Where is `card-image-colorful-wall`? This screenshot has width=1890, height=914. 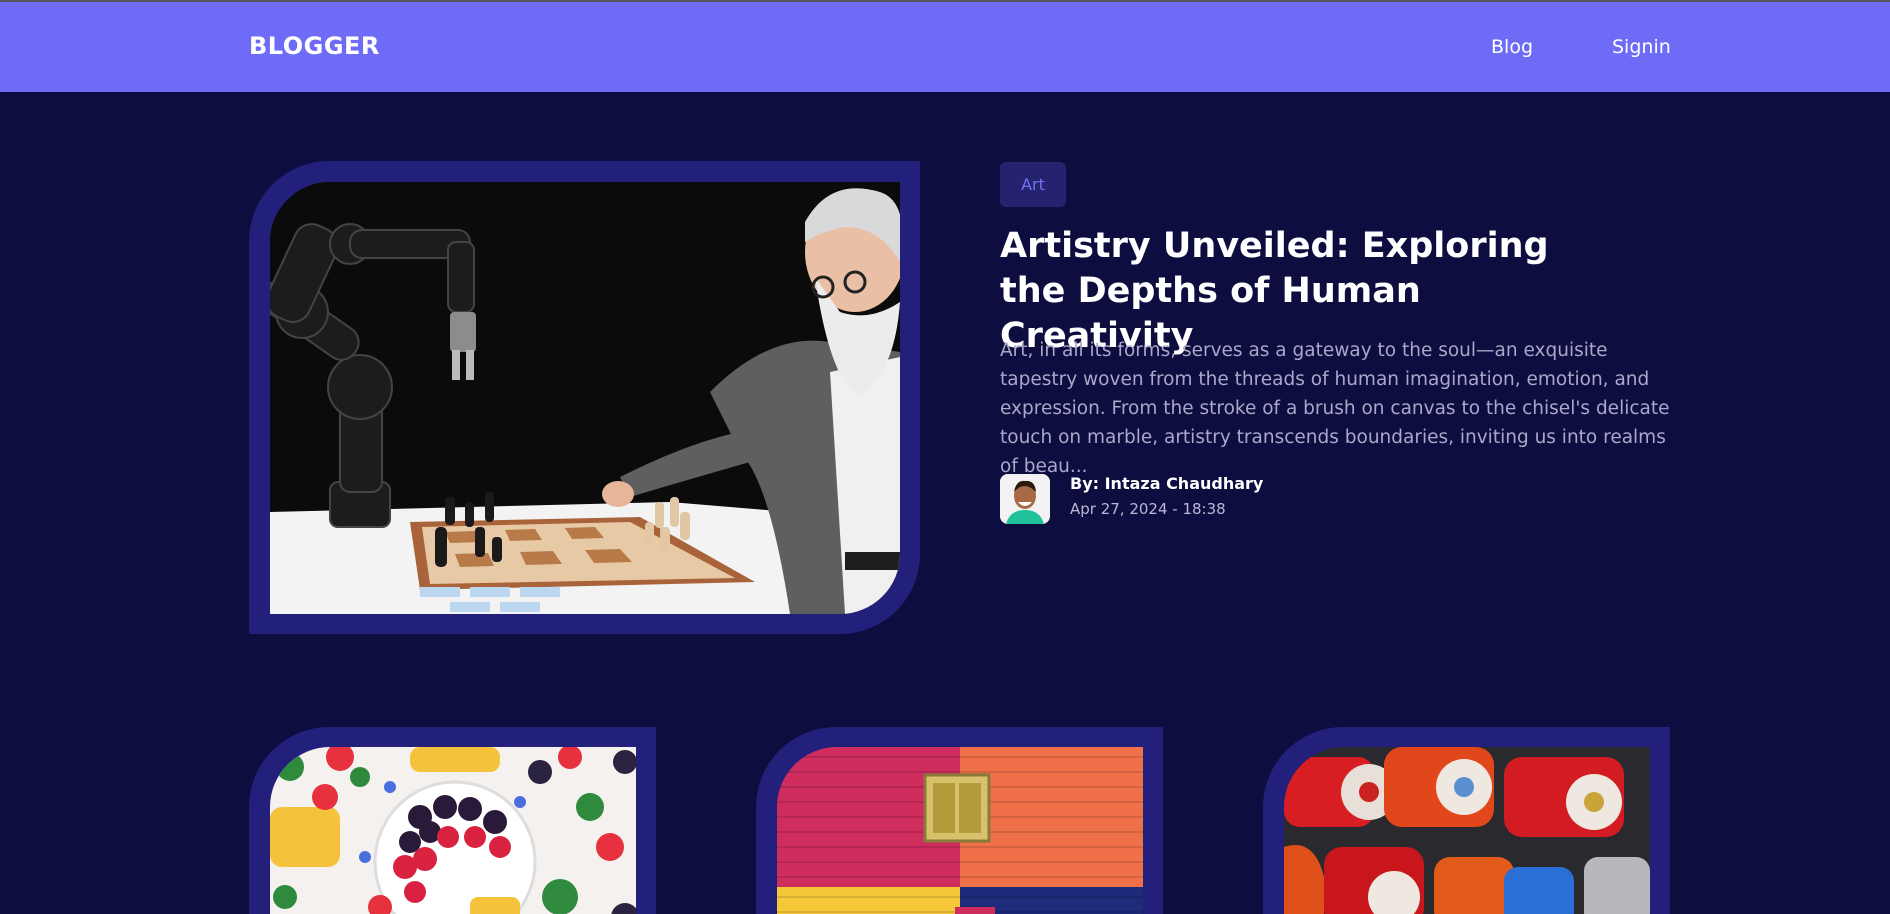 card-image-colorful-wall is located at coordinates (960, 830).